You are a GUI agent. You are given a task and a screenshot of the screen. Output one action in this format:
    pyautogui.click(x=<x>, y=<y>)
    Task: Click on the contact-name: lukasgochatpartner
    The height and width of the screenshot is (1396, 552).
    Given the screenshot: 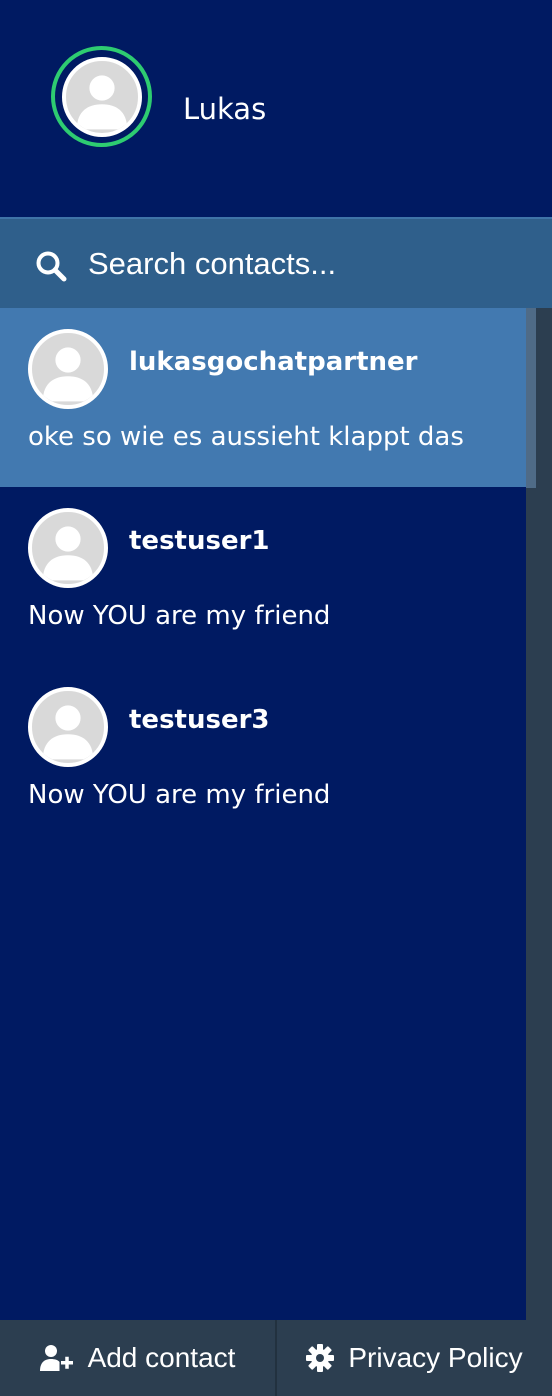 What is the action you would take?
    pyautogui.click(x=273, y=362)
    